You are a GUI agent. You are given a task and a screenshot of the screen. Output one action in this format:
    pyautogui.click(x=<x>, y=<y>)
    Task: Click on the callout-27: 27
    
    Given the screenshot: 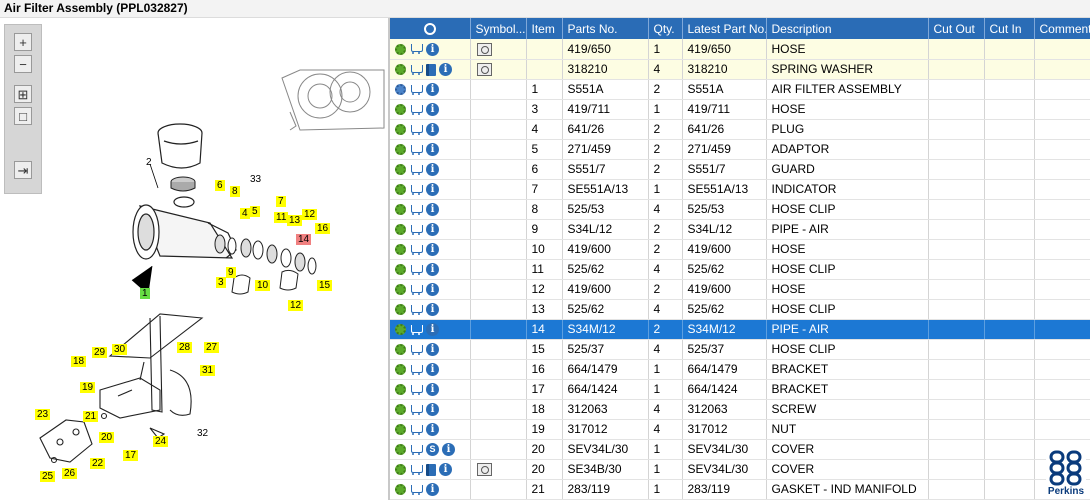 What is the action you would take?
    pyautogui.click(x=212, y=347)
    